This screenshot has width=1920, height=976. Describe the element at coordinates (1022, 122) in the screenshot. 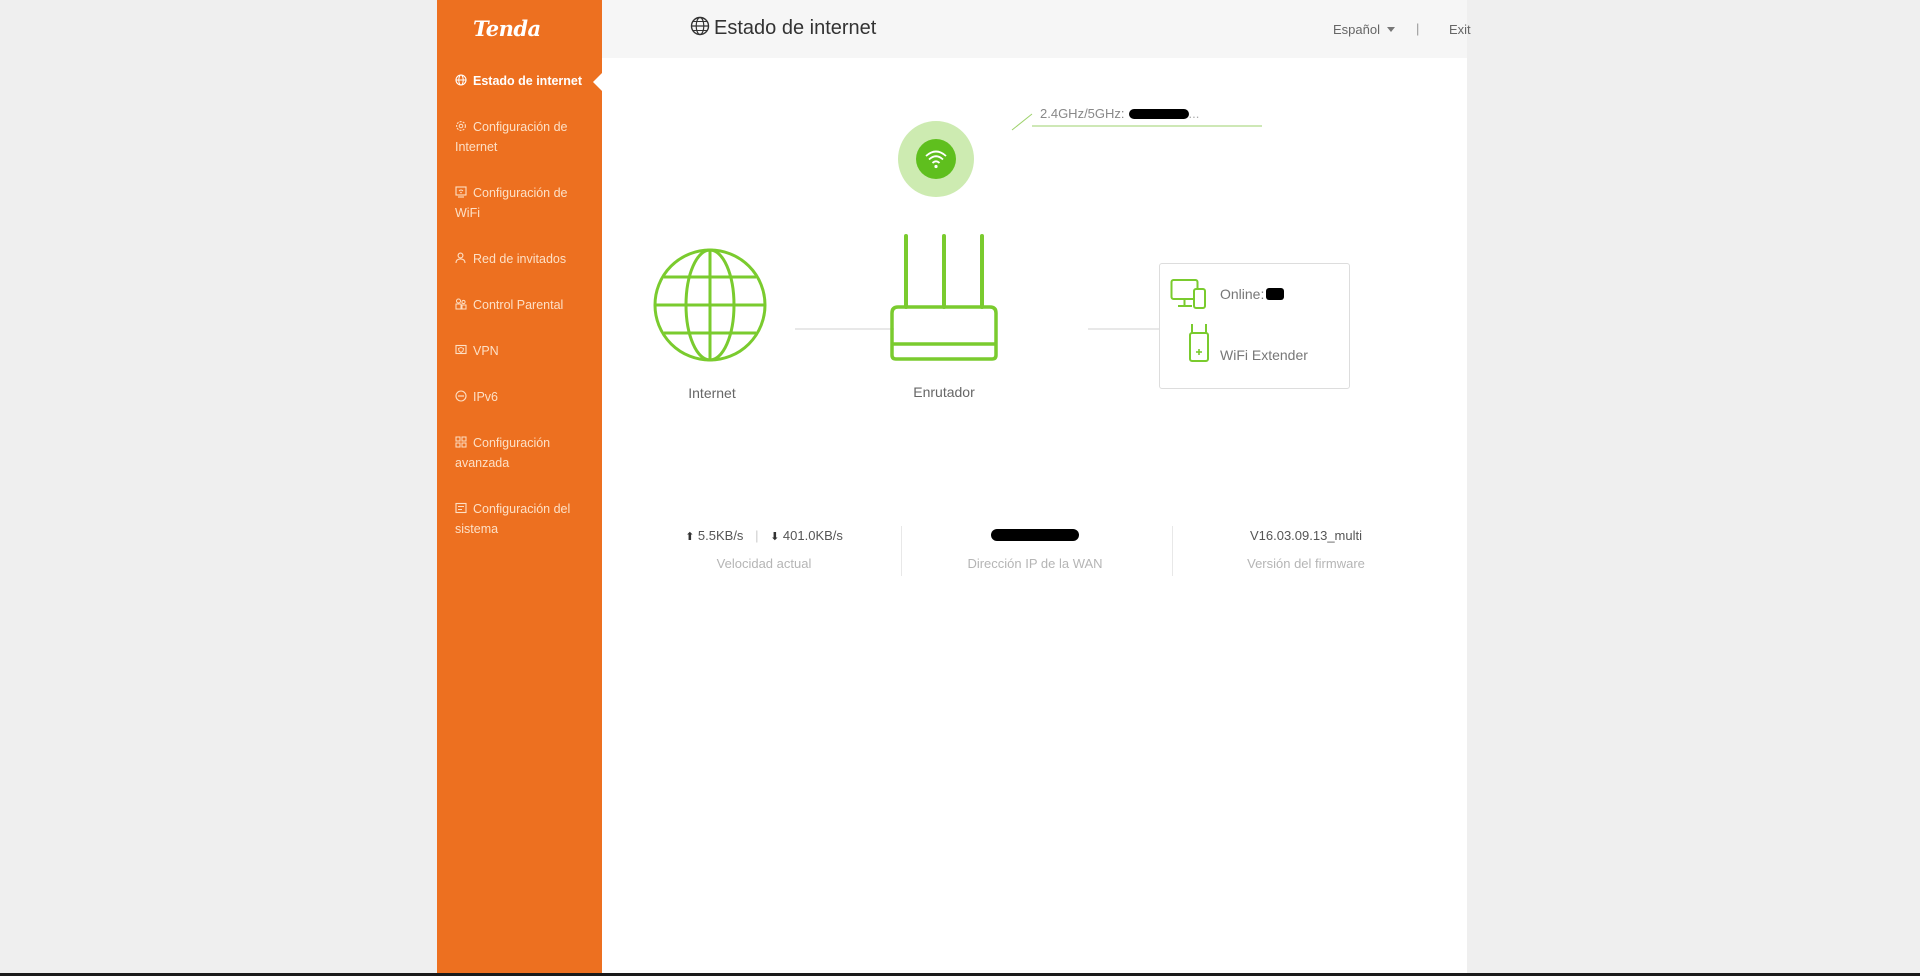

I see `wifi-leader-line` at that location.